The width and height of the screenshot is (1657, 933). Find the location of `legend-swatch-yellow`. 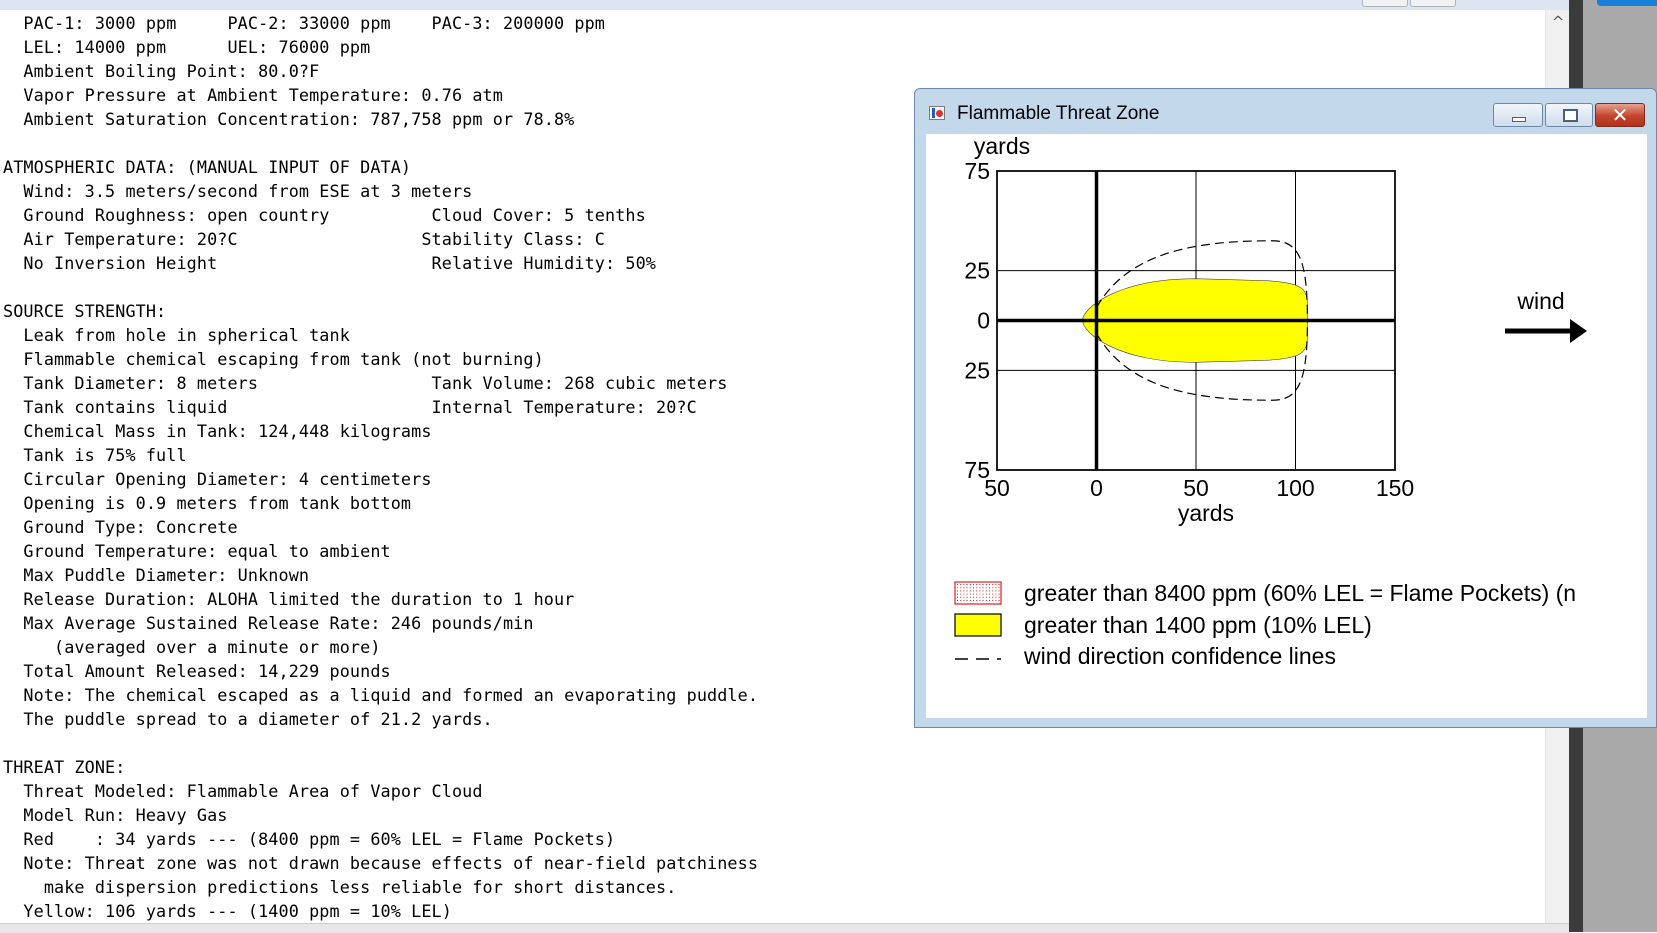

legend-swatch-yellow is located at coordinates (978, 625).